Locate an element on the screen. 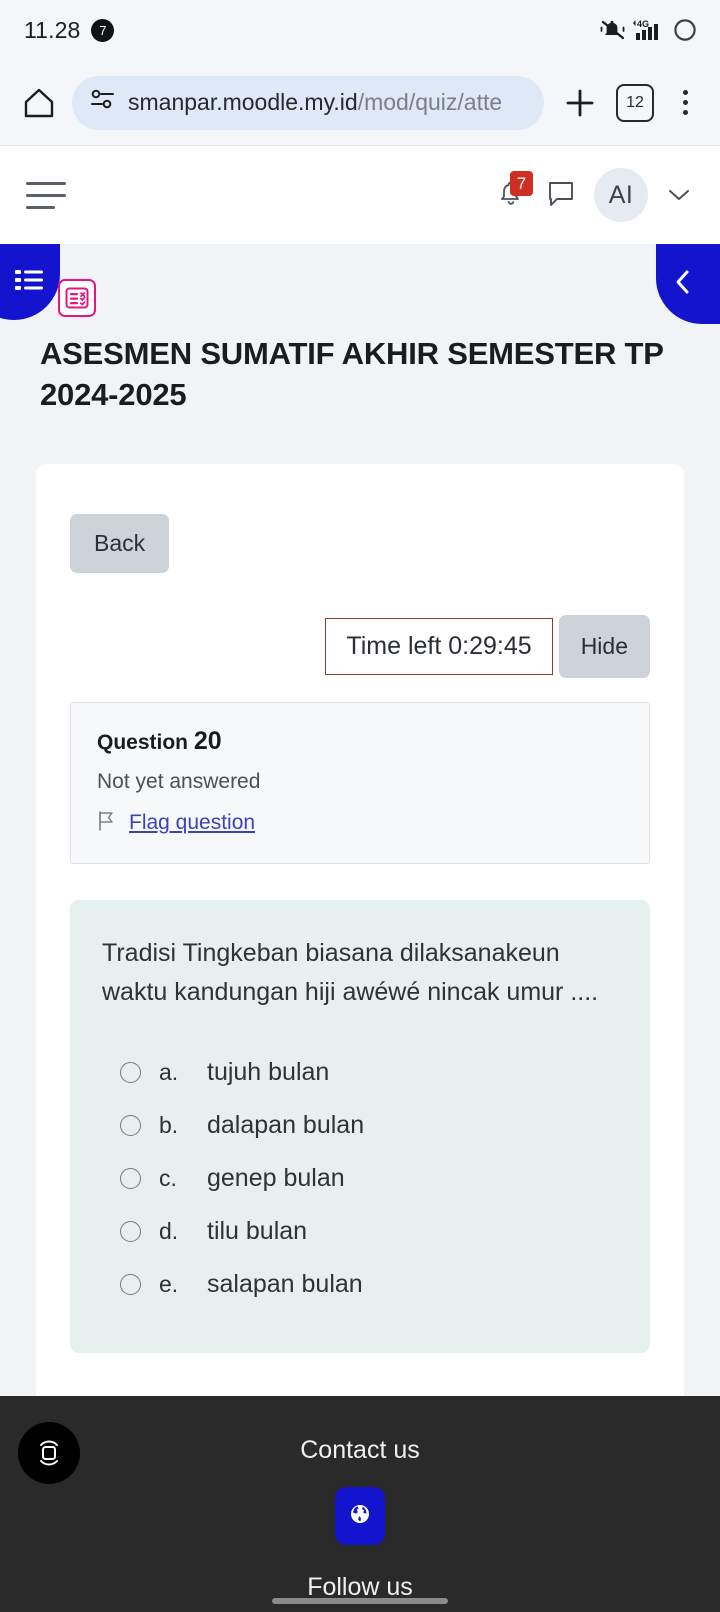 The image size is (720, 1612). radio-a is located at coordinates (130, 1072).